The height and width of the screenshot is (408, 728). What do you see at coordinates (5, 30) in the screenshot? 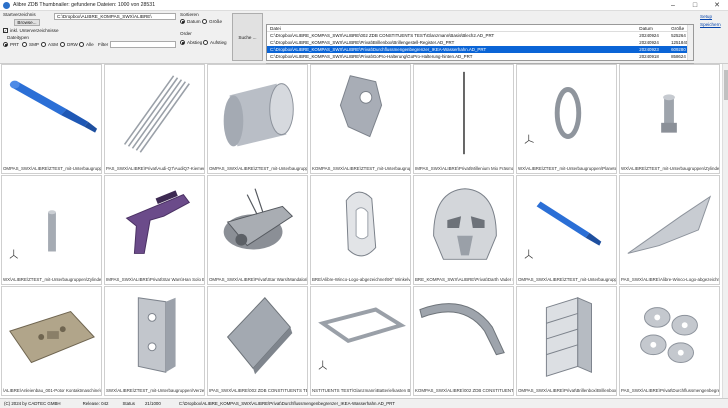
I see `subdirs-checkbox: ✓` at bounding box center [5, 30].